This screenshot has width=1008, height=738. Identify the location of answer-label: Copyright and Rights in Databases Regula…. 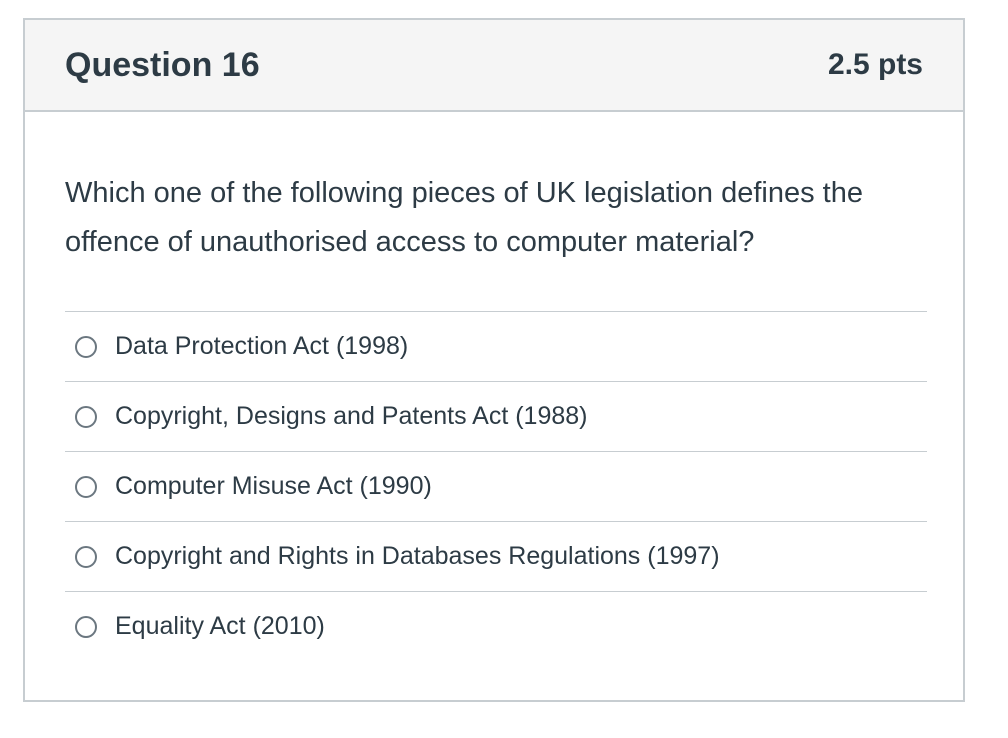
(417, 556).